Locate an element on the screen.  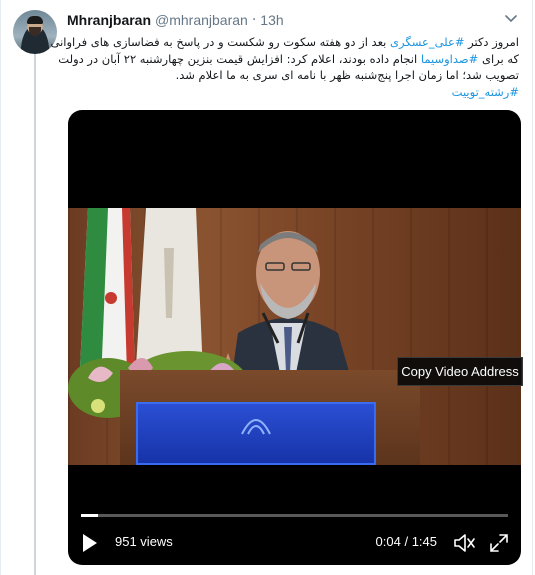
copy-video-address-tooltip: Copy Video Address is located at coordinates (460, 371).